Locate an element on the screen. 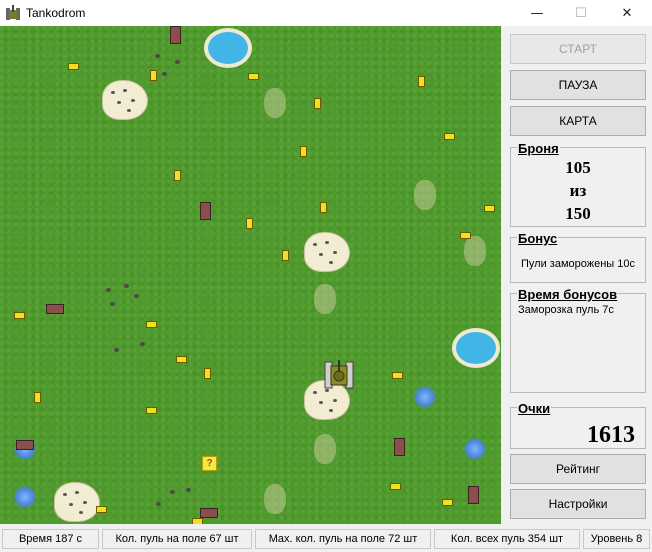 This screenshot has height=552, width=652. window-title: Tankodrom is located at coordinates (56, 13).